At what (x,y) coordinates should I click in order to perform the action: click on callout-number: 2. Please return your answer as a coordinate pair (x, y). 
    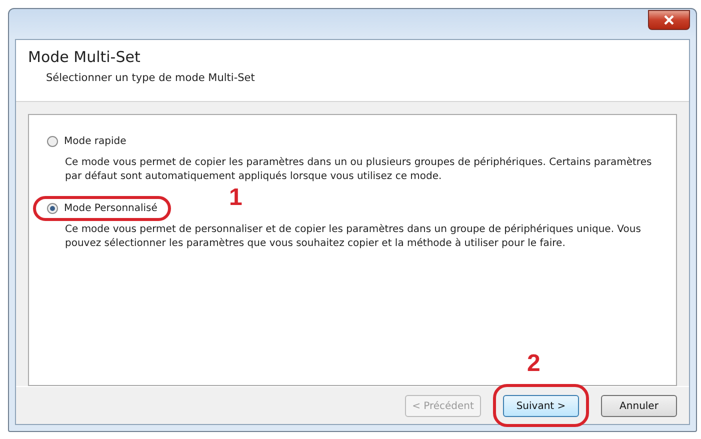
    Looking at the image, I should click on (533, 364).